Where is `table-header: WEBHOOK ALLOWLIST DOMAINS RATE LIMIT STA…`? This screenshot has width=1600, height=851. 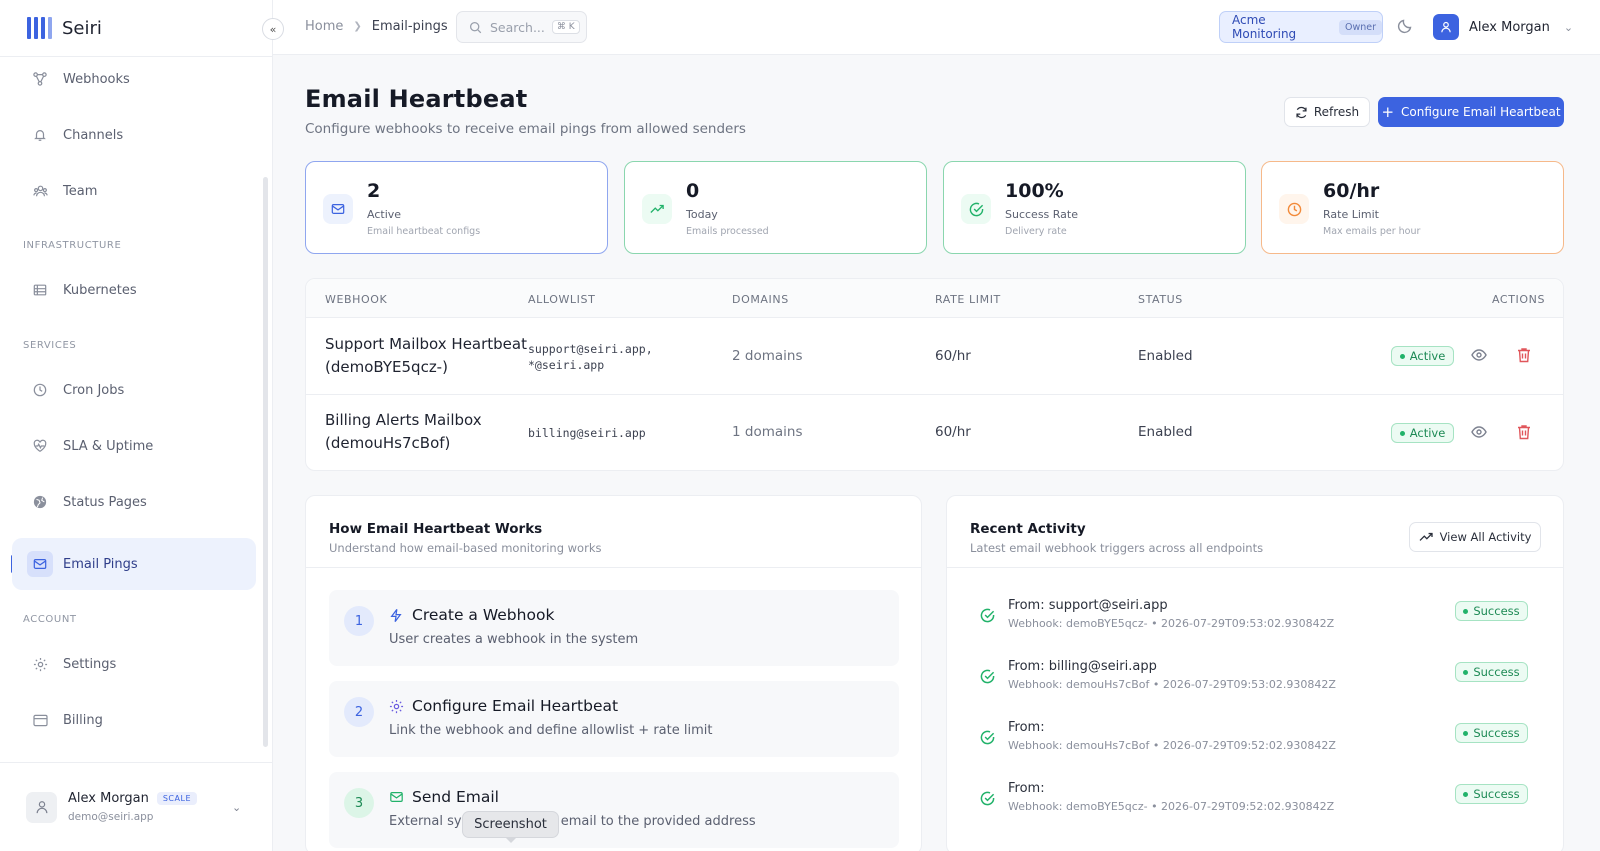 table-header: WEBHOOK ALLOWLIST DOMAINS RATE LIMIT STA… is located at coordinates (934, 298).